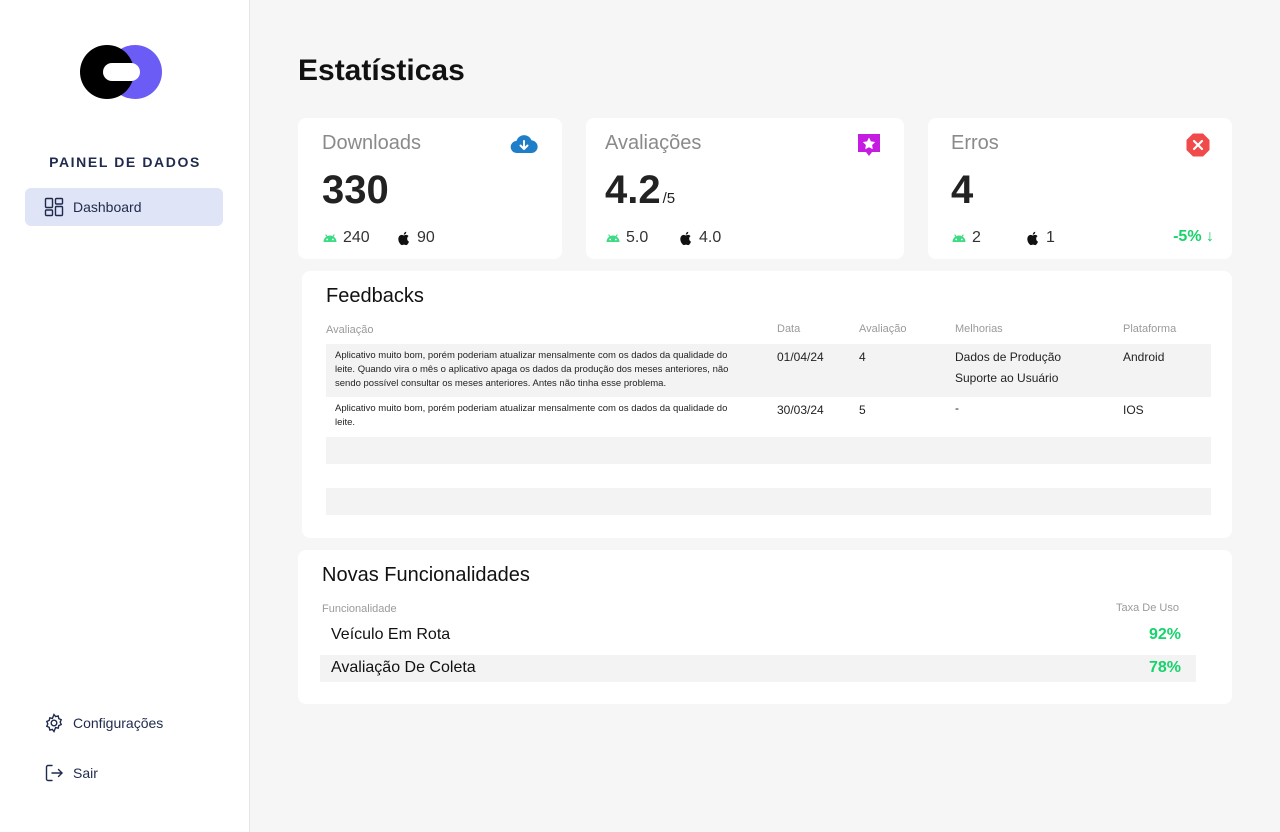 This screenshot has width=1280, height=832. I want to click on dashboard-icon, so click(54, 207).